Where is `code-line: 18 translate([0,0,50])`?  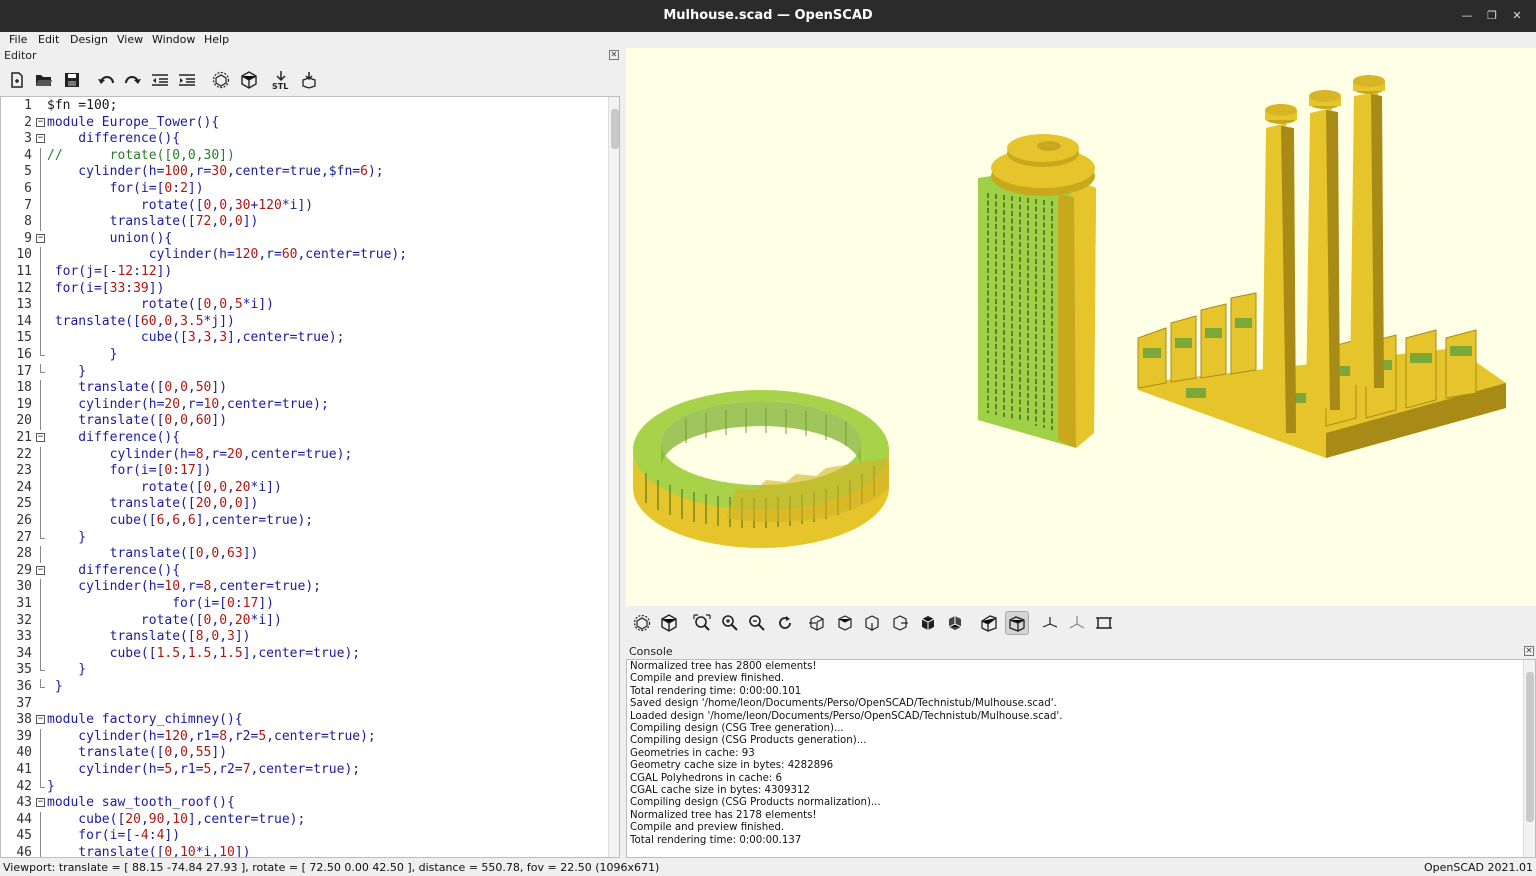 code-line: 18 translate([0,0,50]) is located at coordinates (305, 388).